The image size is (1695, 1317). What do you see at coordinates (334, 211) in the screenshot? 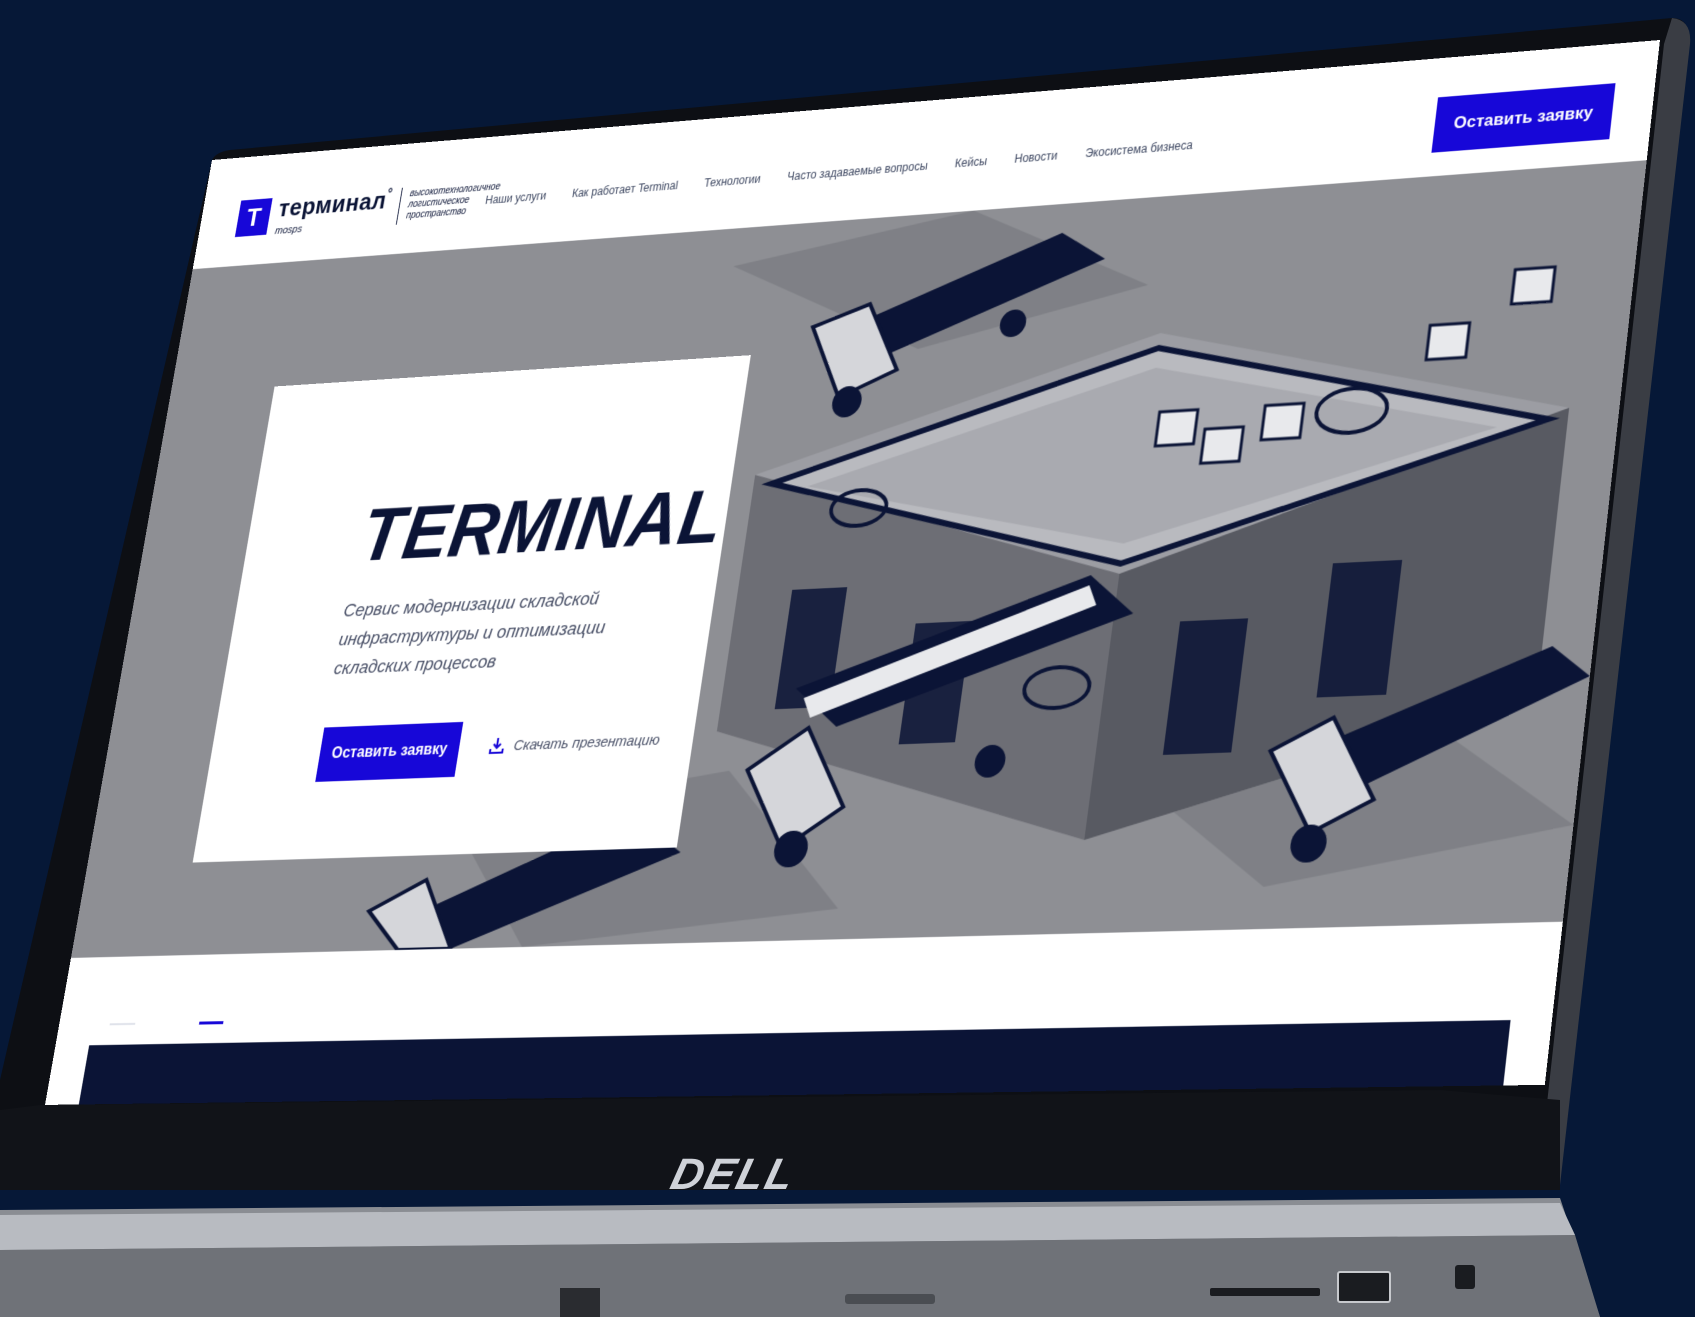
I see `logo-text: терминал ° mosps` at bounding box center [334, 211].